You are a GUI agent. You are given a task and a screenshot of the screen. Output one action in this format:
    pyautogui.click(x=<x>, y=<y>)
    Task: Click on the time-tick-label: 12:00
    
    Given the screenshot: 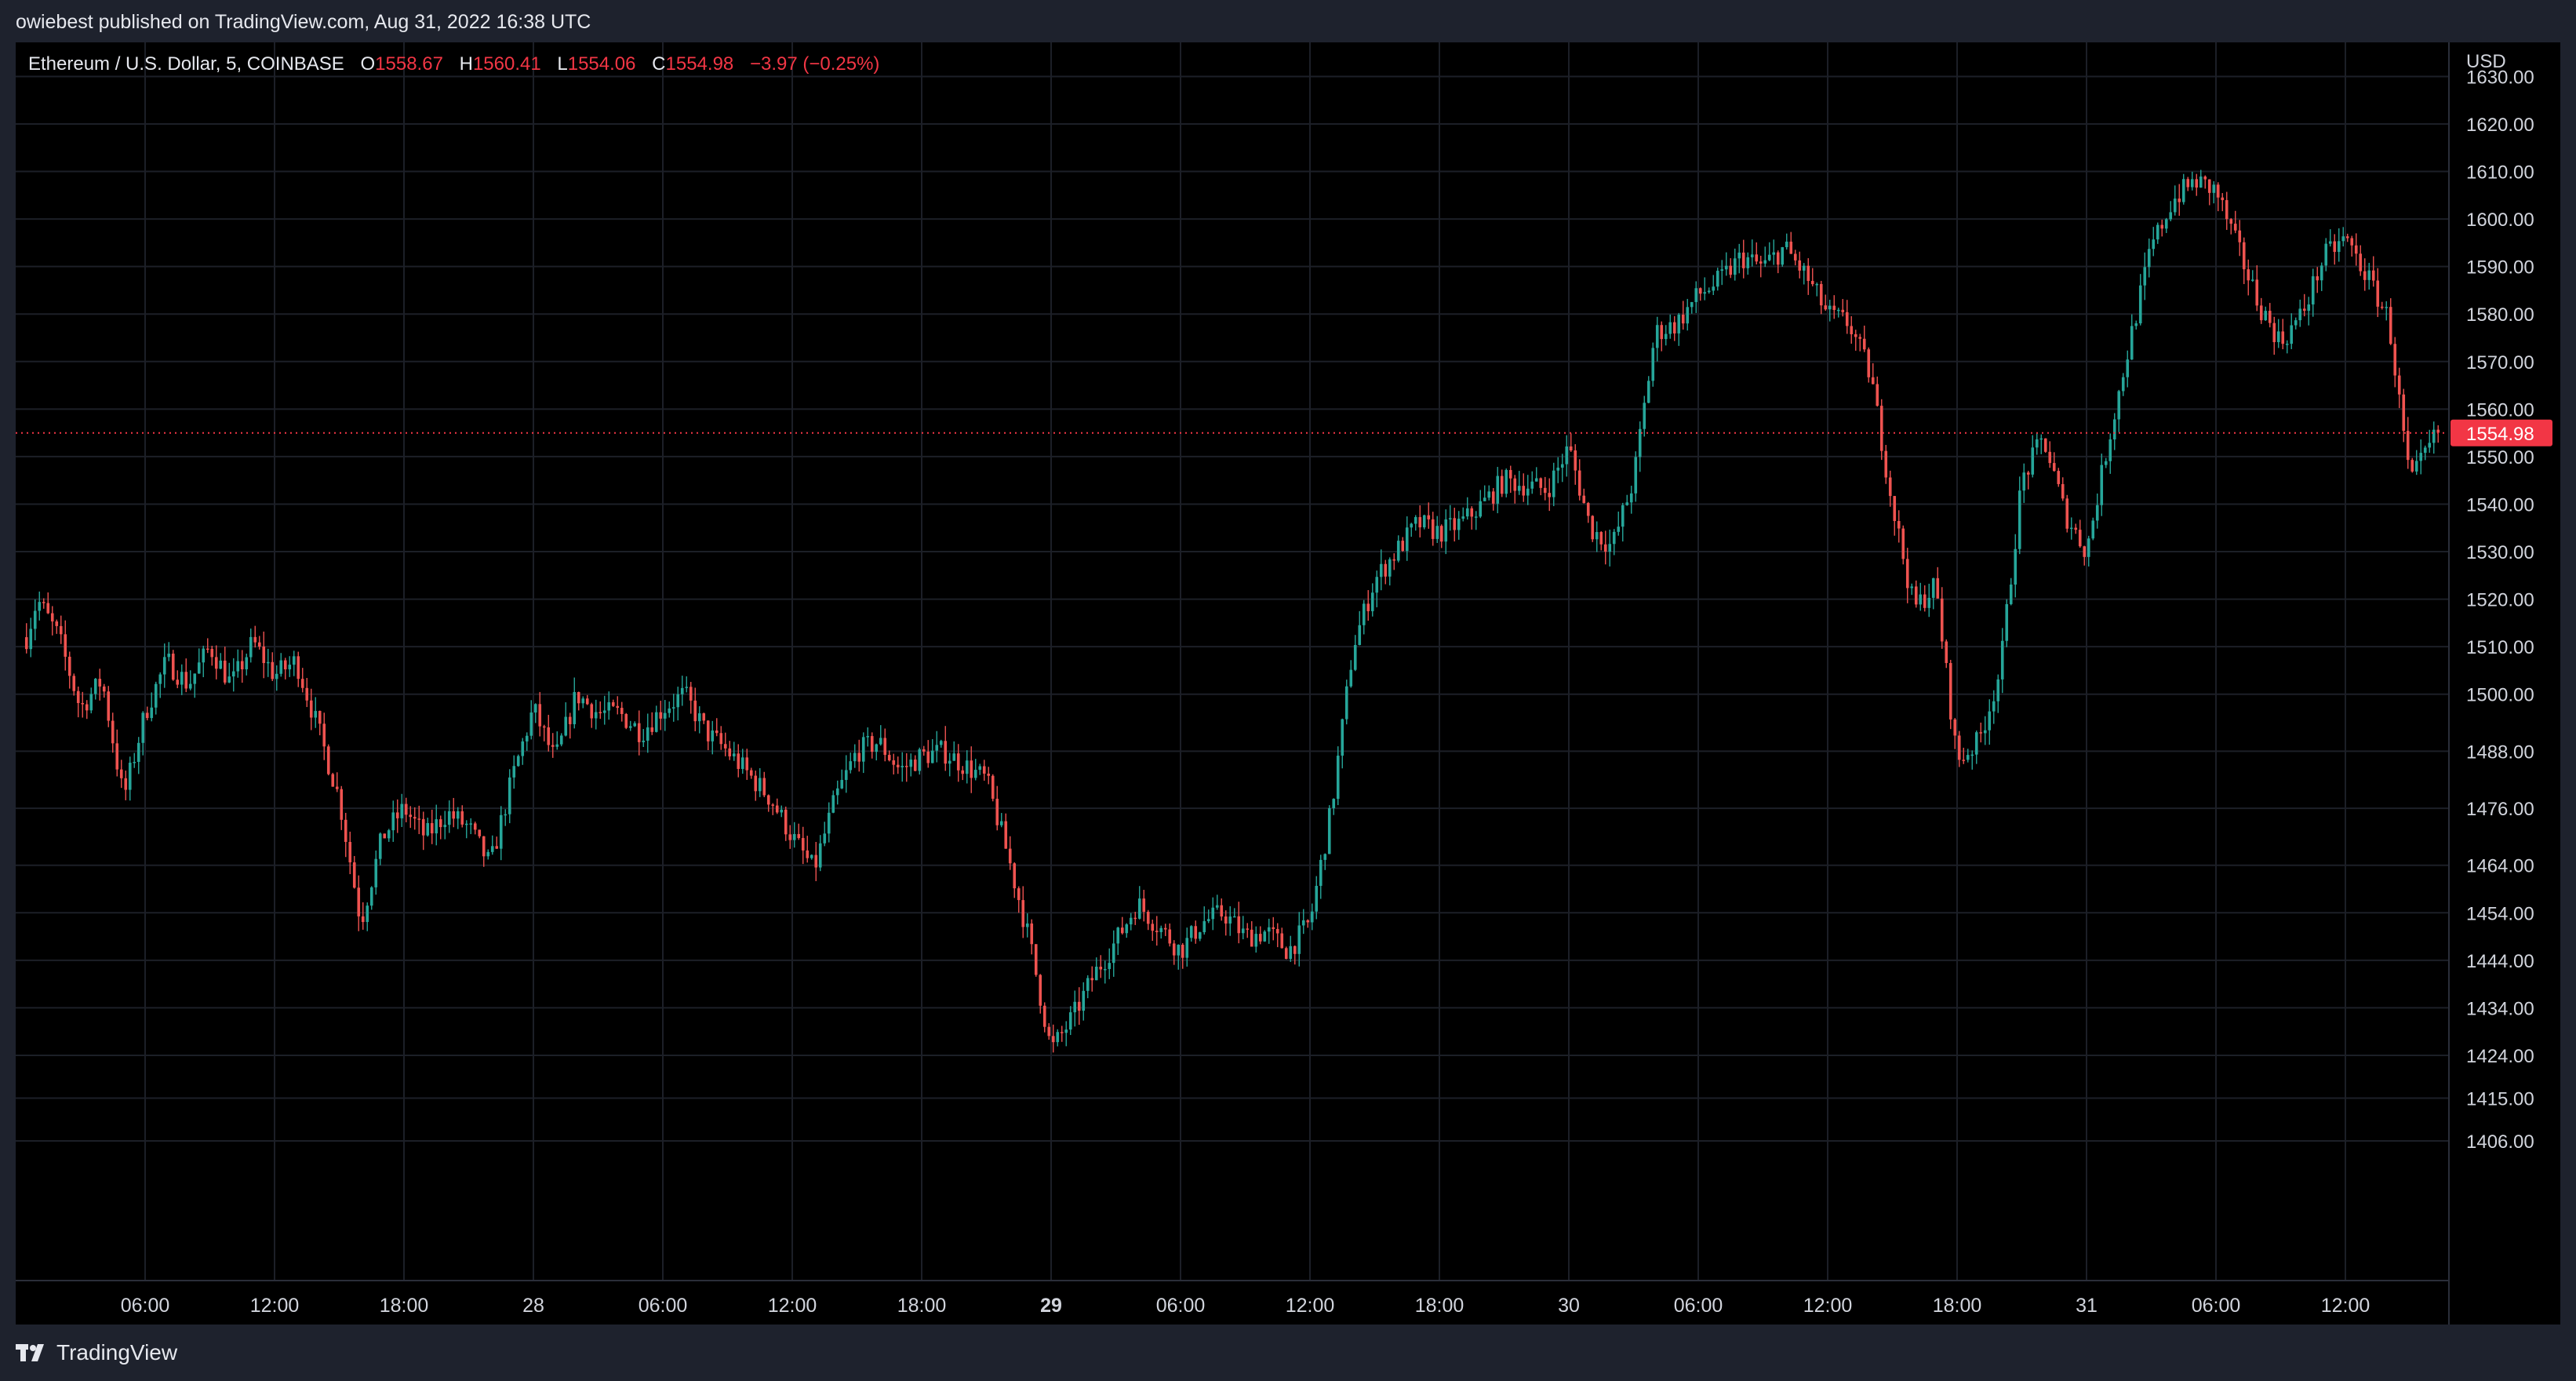 What is the action you would take?
    pyautogui.click(x=792, y=1306)
    